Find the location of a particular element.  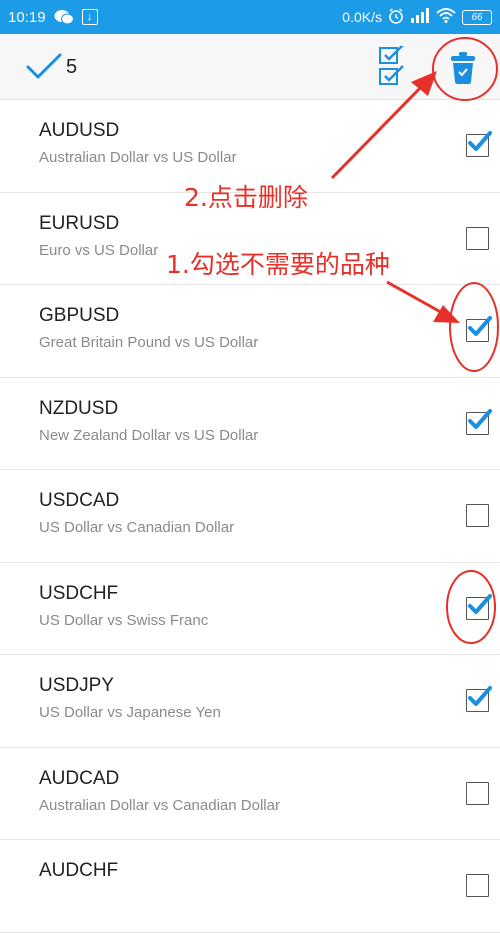

symbol-description: US Dollar vs Japanese Yen is located at coordinates (130, 712).